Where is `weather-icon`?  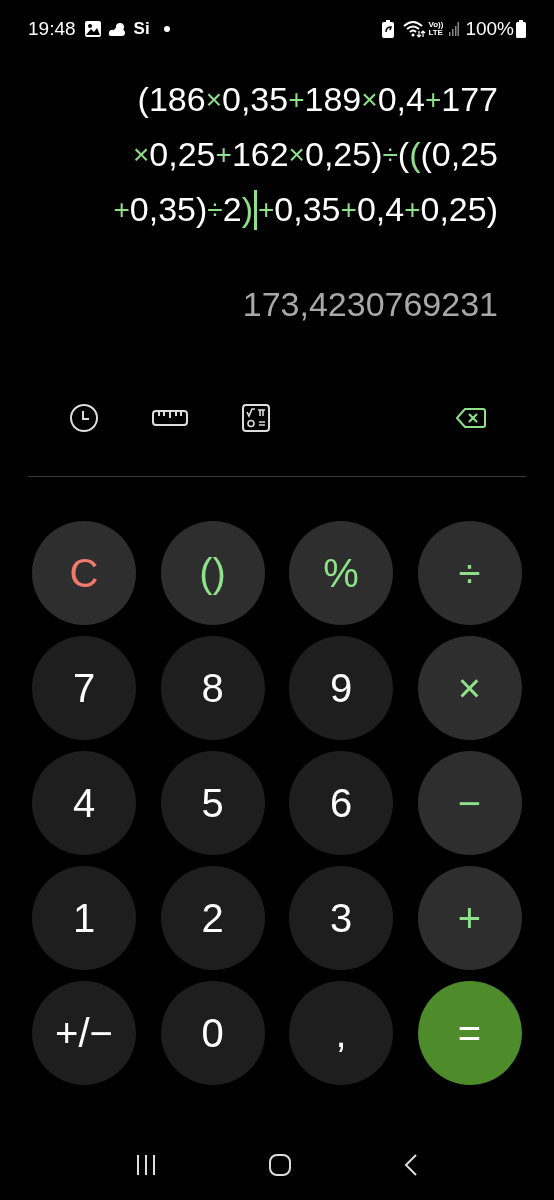
weather-icon is located at coordinates (117, 29).